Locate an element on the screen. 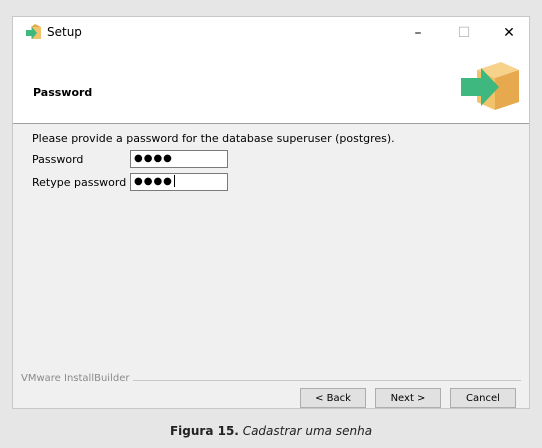 Image resolution: width=542 pixels, height=448 pixels. maximize-icon: ☐ is located at coordinates (464, 33).